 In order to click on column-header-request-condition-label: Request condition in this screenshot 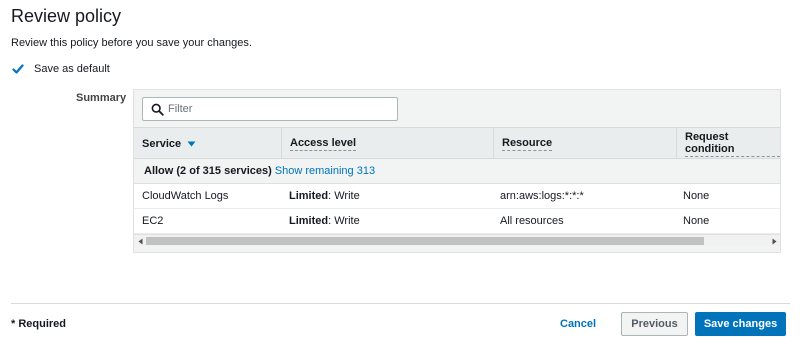, I will do `click(732, 144)`.